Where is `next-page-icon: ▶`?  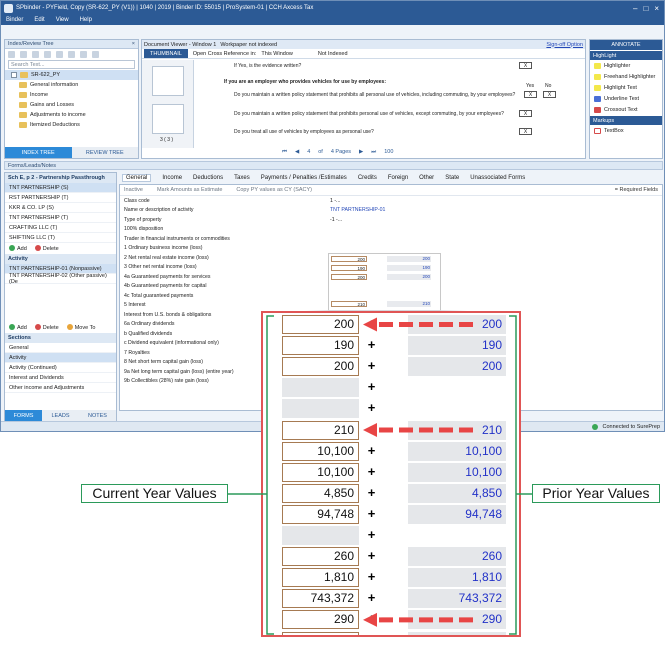 next-page-icon: ▶ is located at coordinates (361, 152).